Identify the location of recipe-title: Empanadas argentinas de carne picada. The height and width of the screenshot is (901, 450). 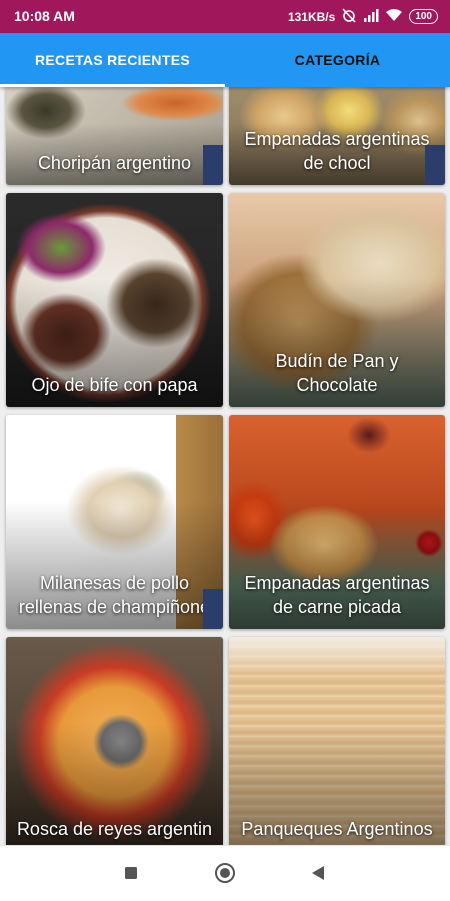
(337, 595).